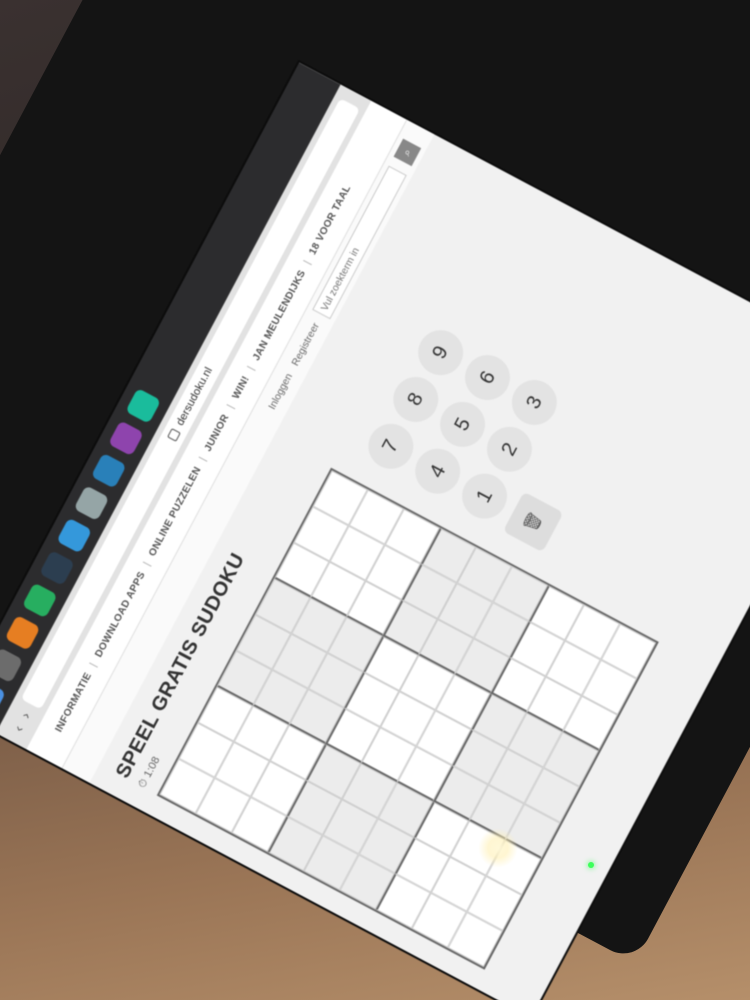 This screenshot has height=1000, width=750. I want to click on back-button: ‹, so click(18, 728).